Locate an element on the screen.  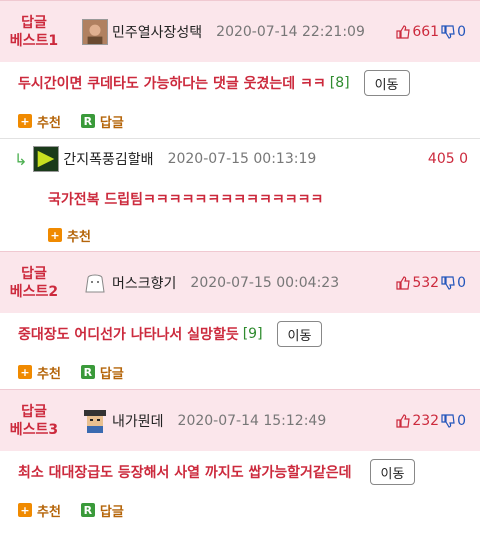
badge-rank-label: 베스트1 is located at coordinates (34, 40).